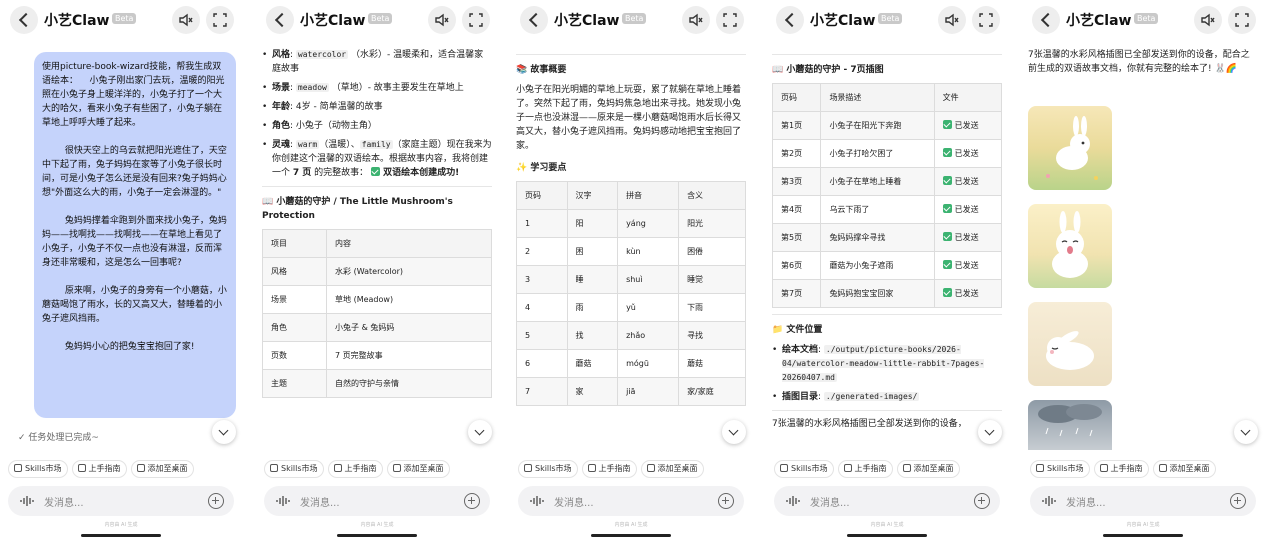 This screenshot has width=1268, height=540. I want to click on image-path: ./generated-images/, so click(871, 396).